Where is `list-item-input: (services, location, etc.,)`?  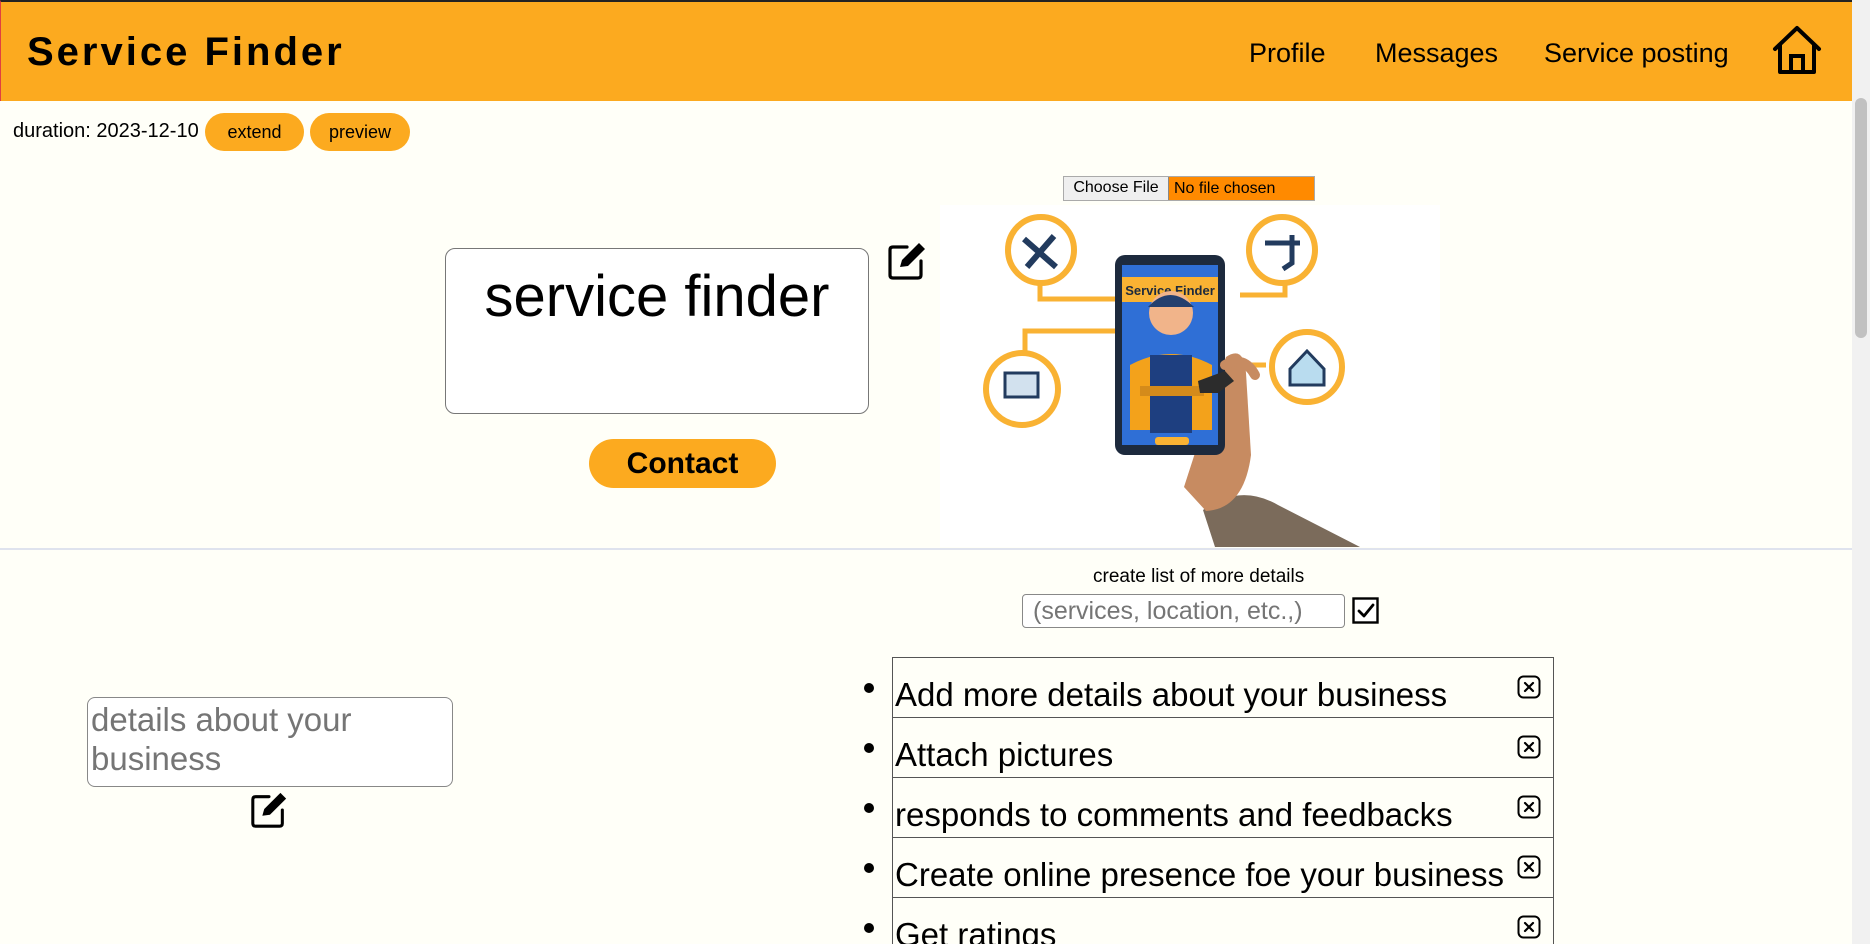
list-item-input: (services, location, etc.,) is located at coordinates (1183, 611).